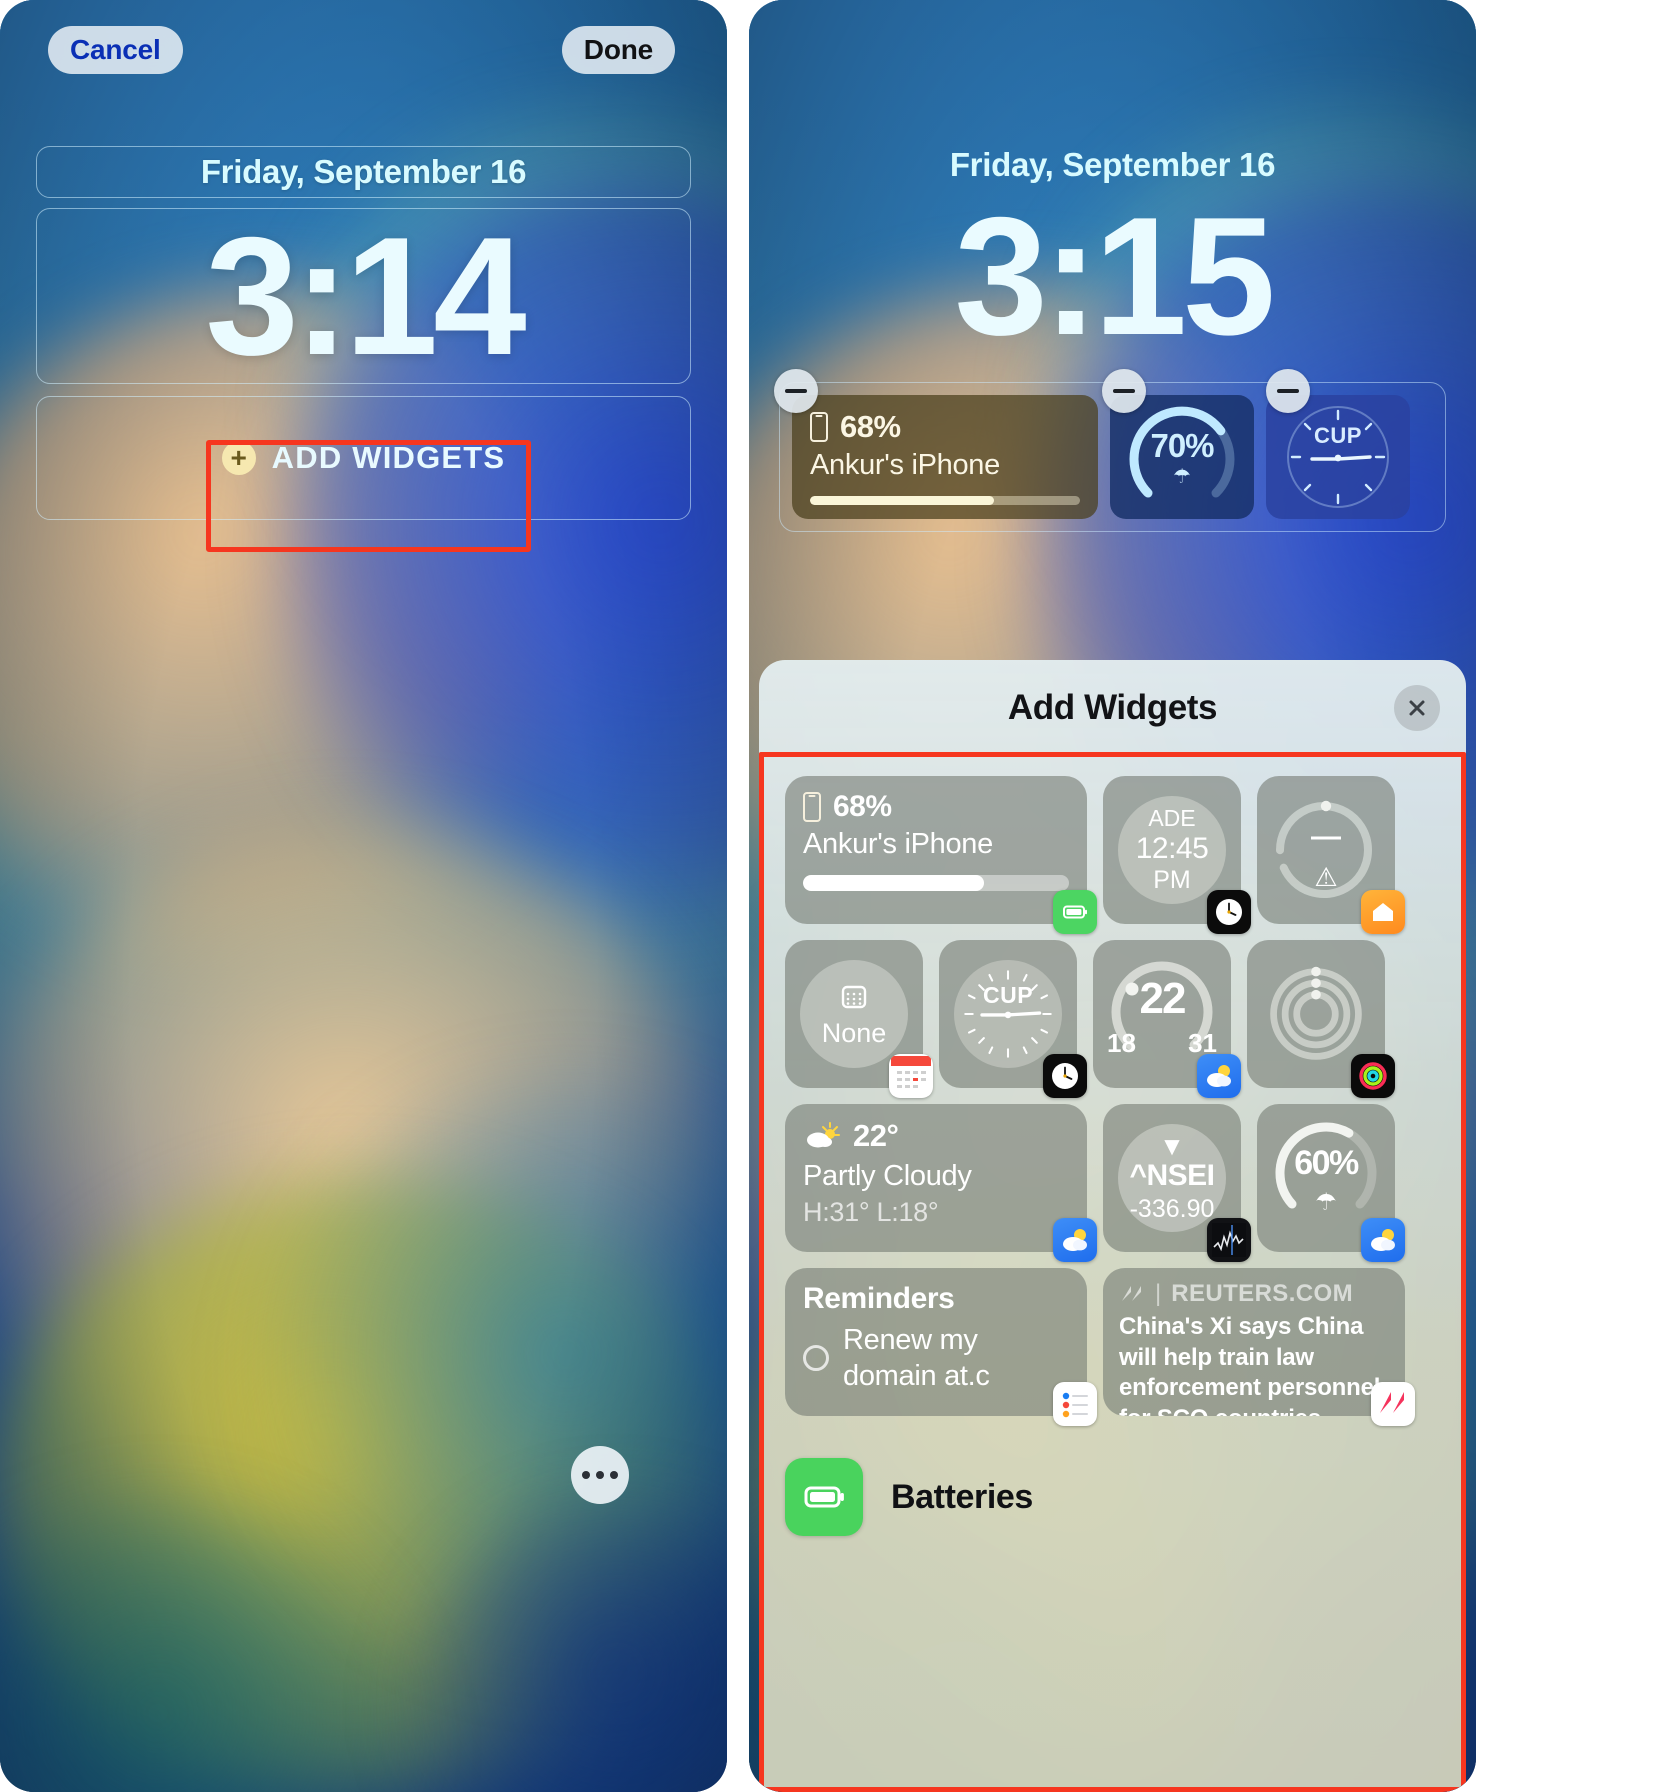  I want to click on ellipsis-button, so click(600, 1475).